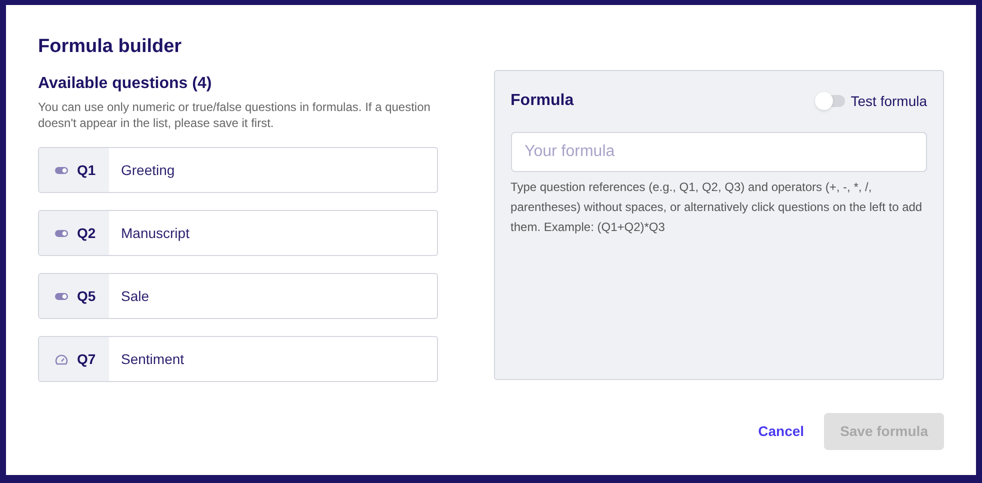  What do you see at coordinates (238, 359) in the screenshot?
I see `question-item: Q7 Sentiment` at bounding box center [238, 359].